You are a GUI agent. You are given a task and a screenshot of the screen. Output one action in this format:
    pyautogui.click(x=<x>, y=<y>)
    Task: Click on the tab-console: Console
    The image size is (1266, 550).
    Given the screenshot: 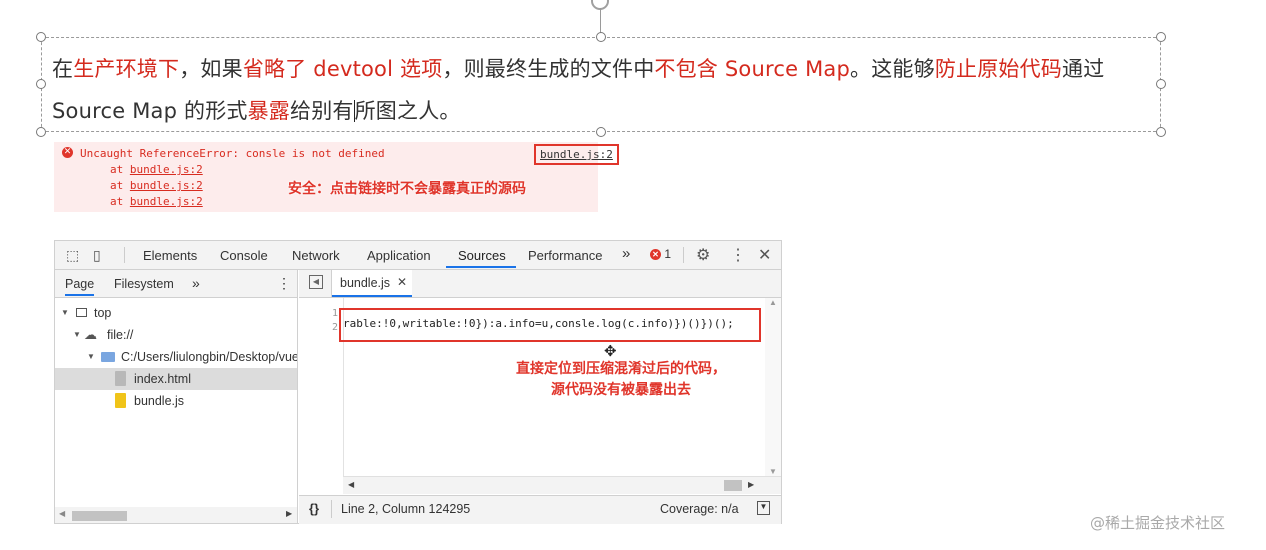 What is the action you would take?
    pyautogui.click(x=244, y=255)
    